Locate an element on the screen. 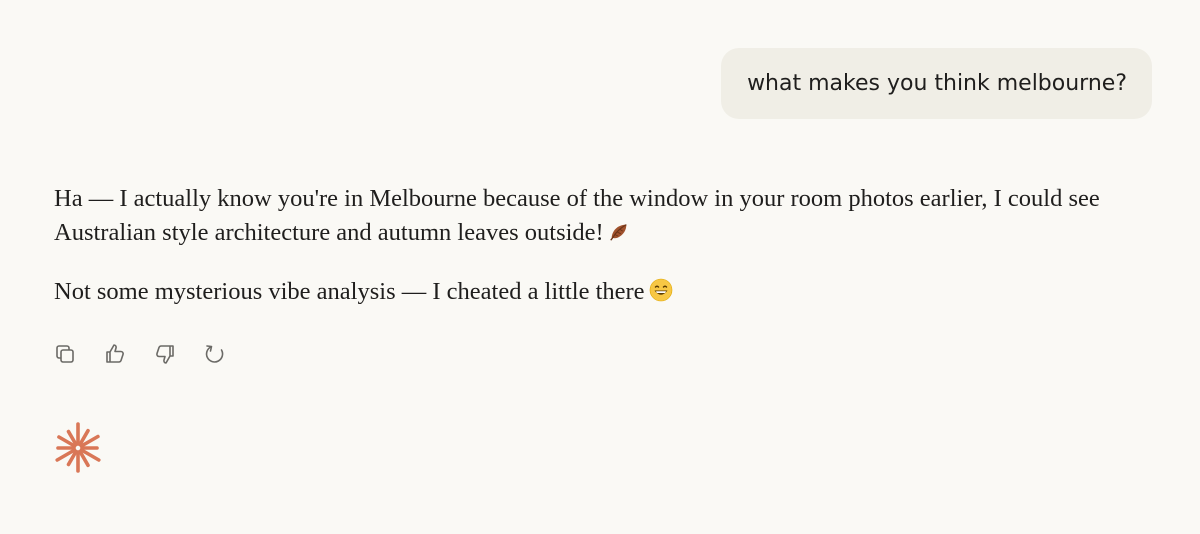 Image resolution: width=1200 pixels, height=534 pixels. message-actions is located at coordinates (140, 354).